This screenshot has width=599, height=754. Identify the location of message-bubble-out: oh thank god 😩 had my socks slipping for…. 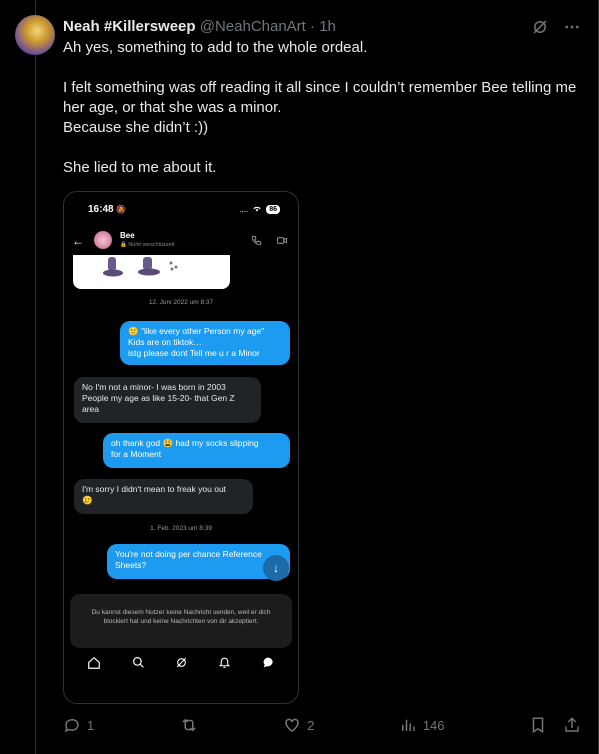
(196, 450).